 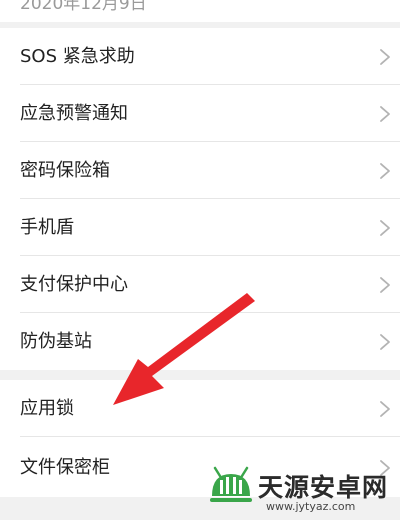 I want to click on row-label: 文件保密柜, so click(x=65, y=467).